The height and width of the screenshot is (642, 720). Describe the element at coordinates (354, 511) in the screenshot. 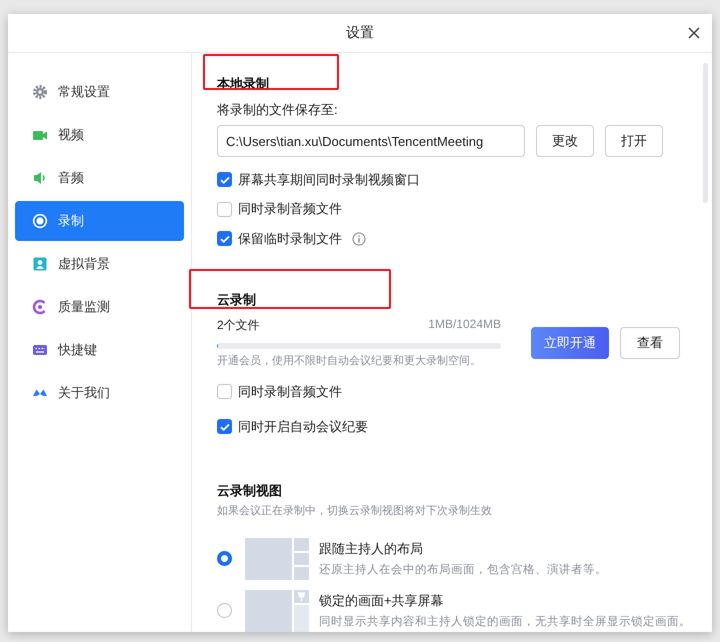

I see `hint-text: 如果会议正在录制中，切换云录制视图将对下次录制生效` at that location.